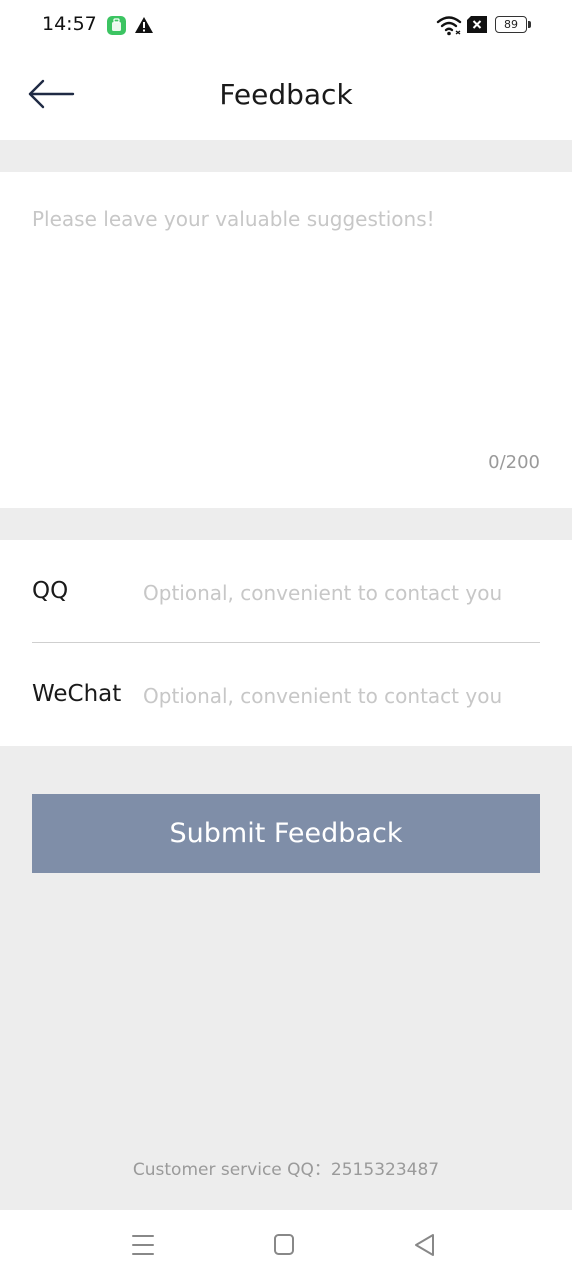 The image size is (572, 1280). What do you see at coordinates (69, 24) in the screenshot?
I see `status-time: 14:57` at bounding box center [69, 24].